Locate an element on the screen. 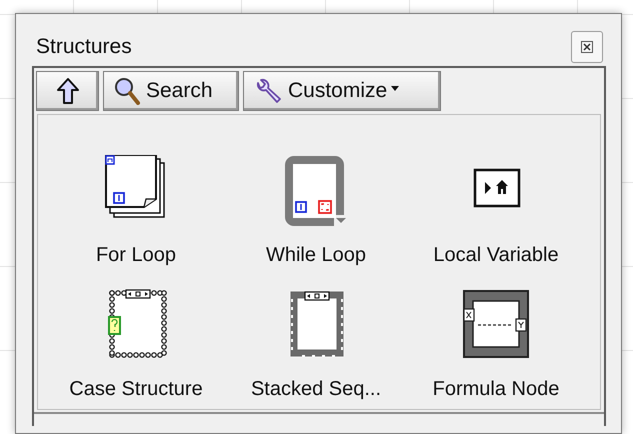  palette-item-label: For Loop is located at coordinates (136, 255).